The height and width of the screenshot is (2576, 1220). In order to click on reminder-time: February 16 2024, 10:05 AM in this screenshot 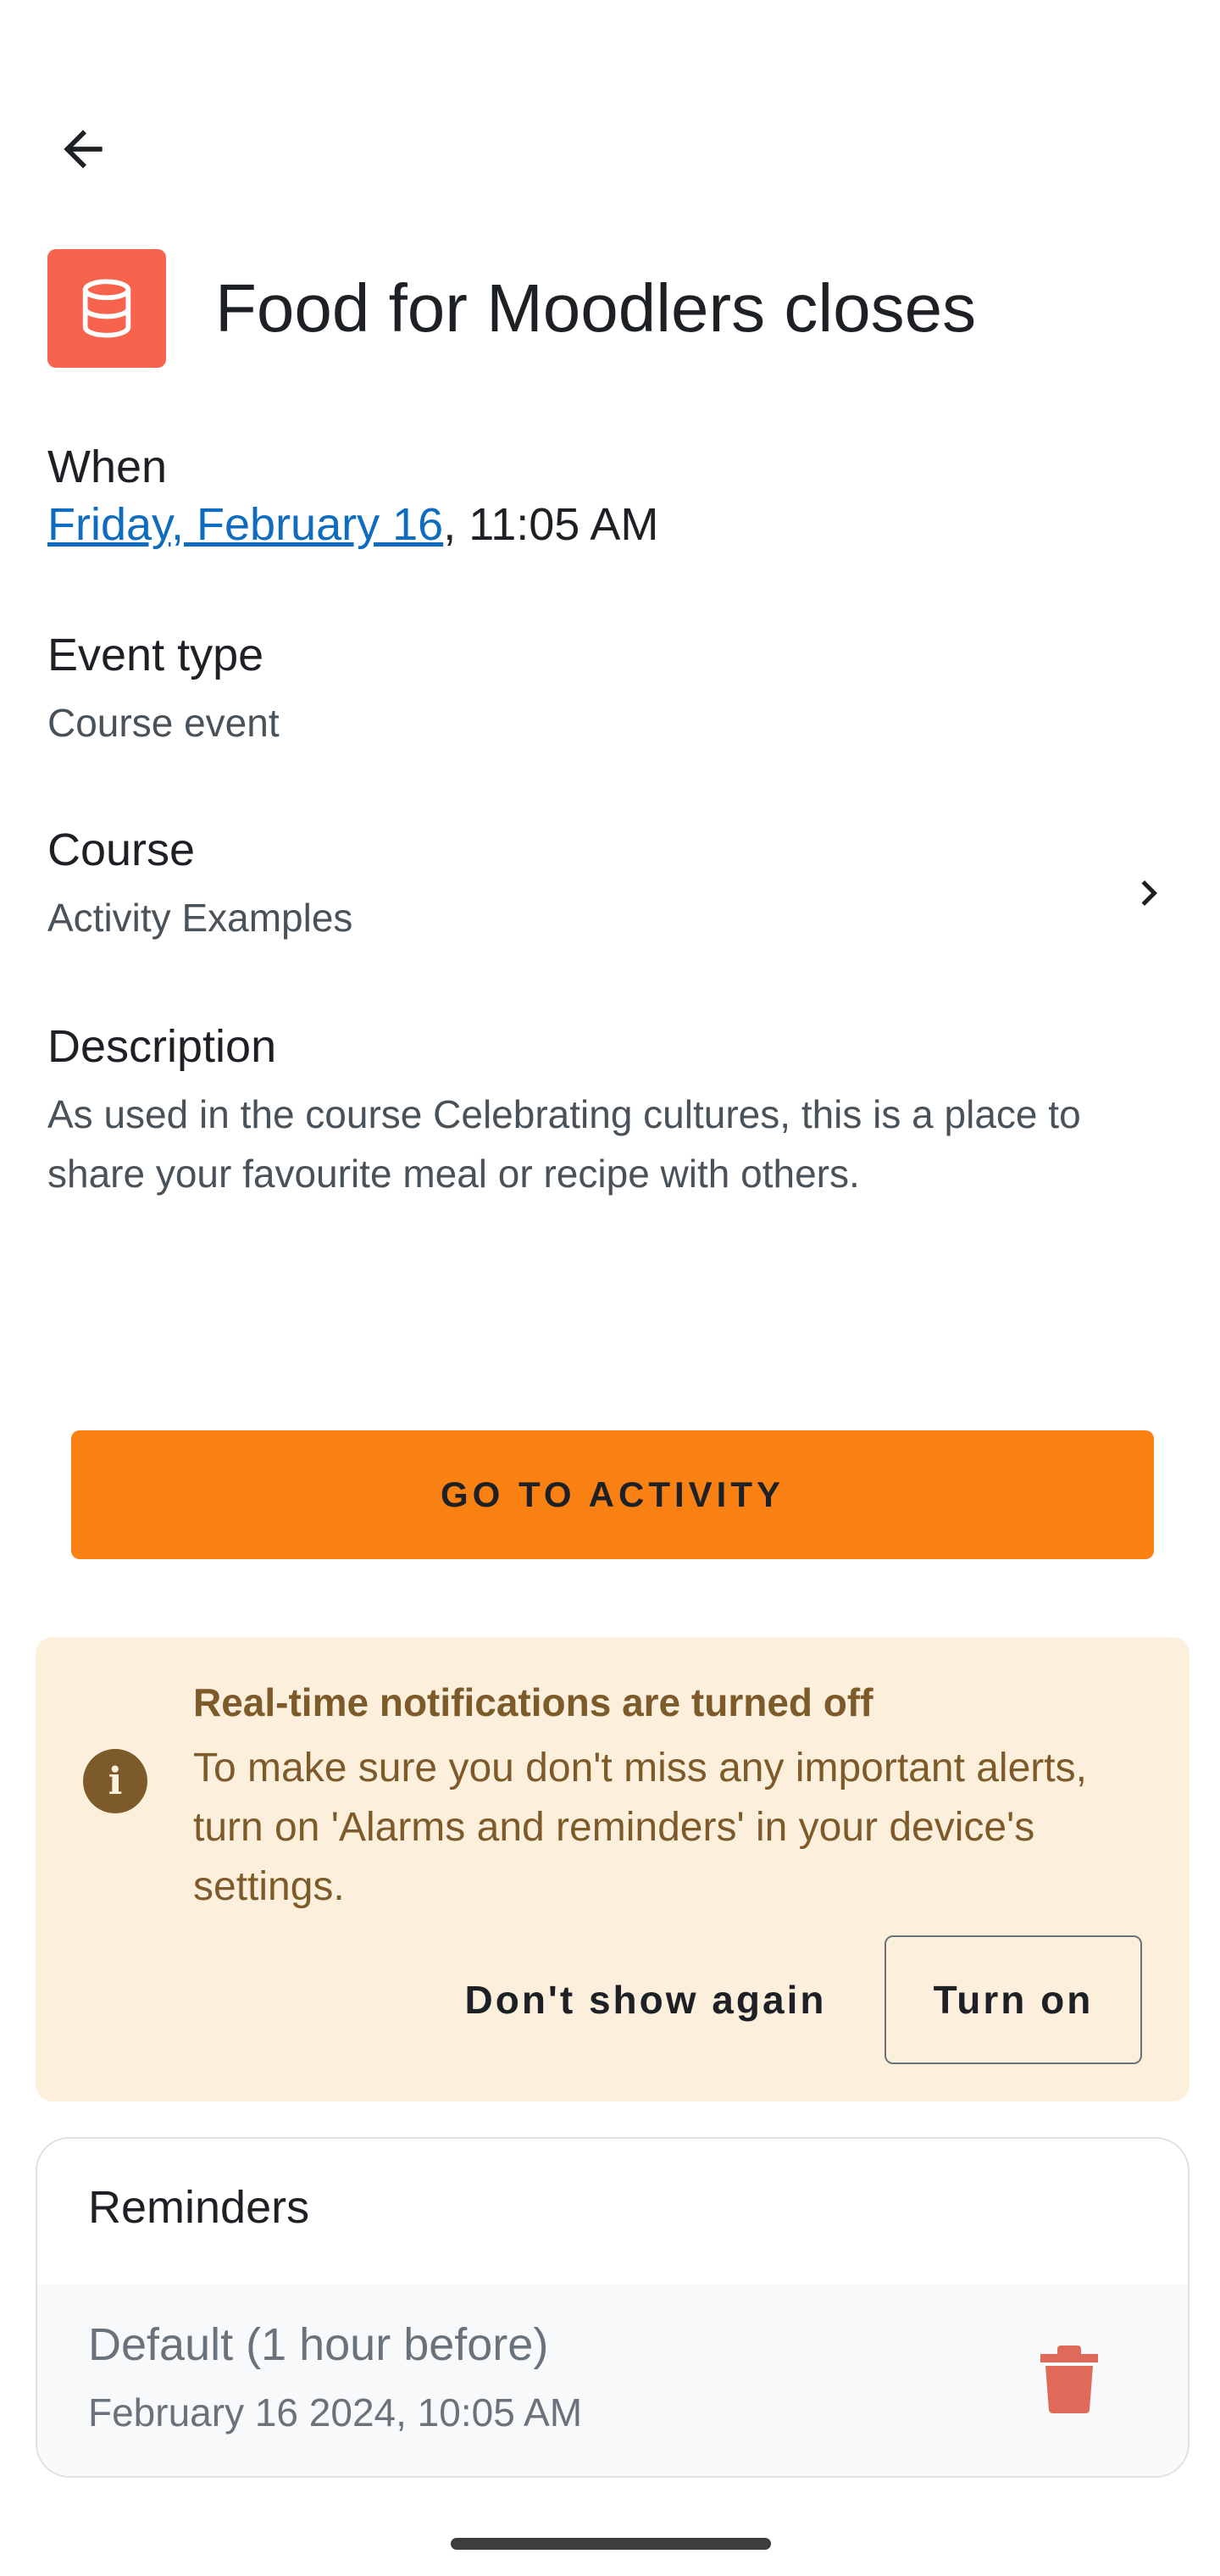, I will do `click(335, 2412)`.